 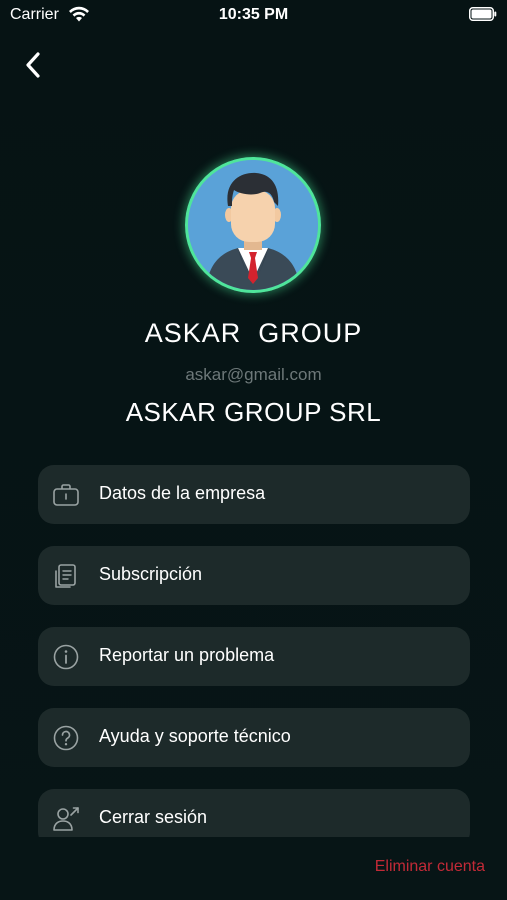 I want to click on back-button, so click(x=33, y=65).